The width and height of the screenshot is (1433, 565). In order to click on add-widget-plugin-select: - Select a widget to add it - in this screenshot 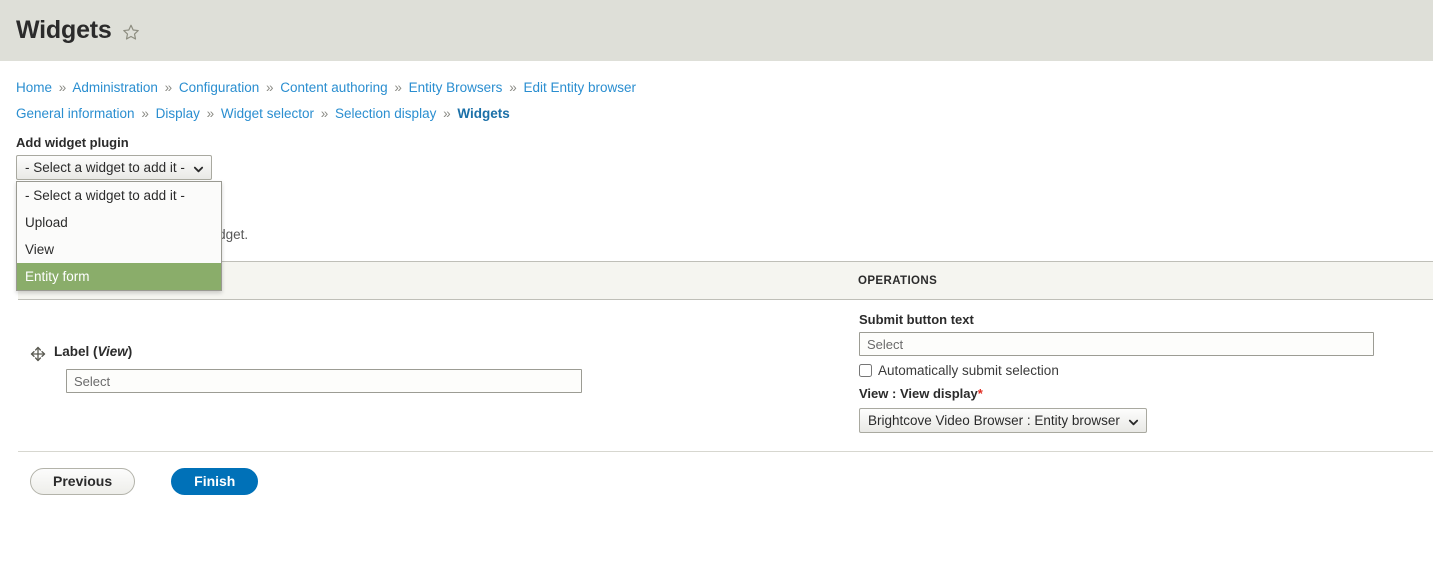, I will do `click(114, 167)`.